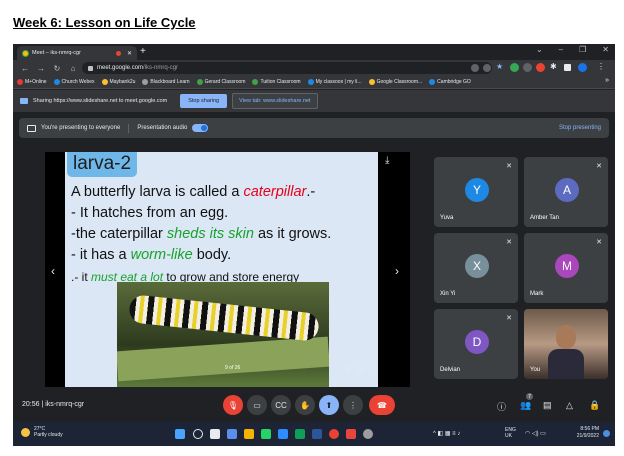  What do you see at coordinates (220, 82) in the screenshot?
I see `bookmark-item: Gerard Classroom` at bounding box center [220, 82].